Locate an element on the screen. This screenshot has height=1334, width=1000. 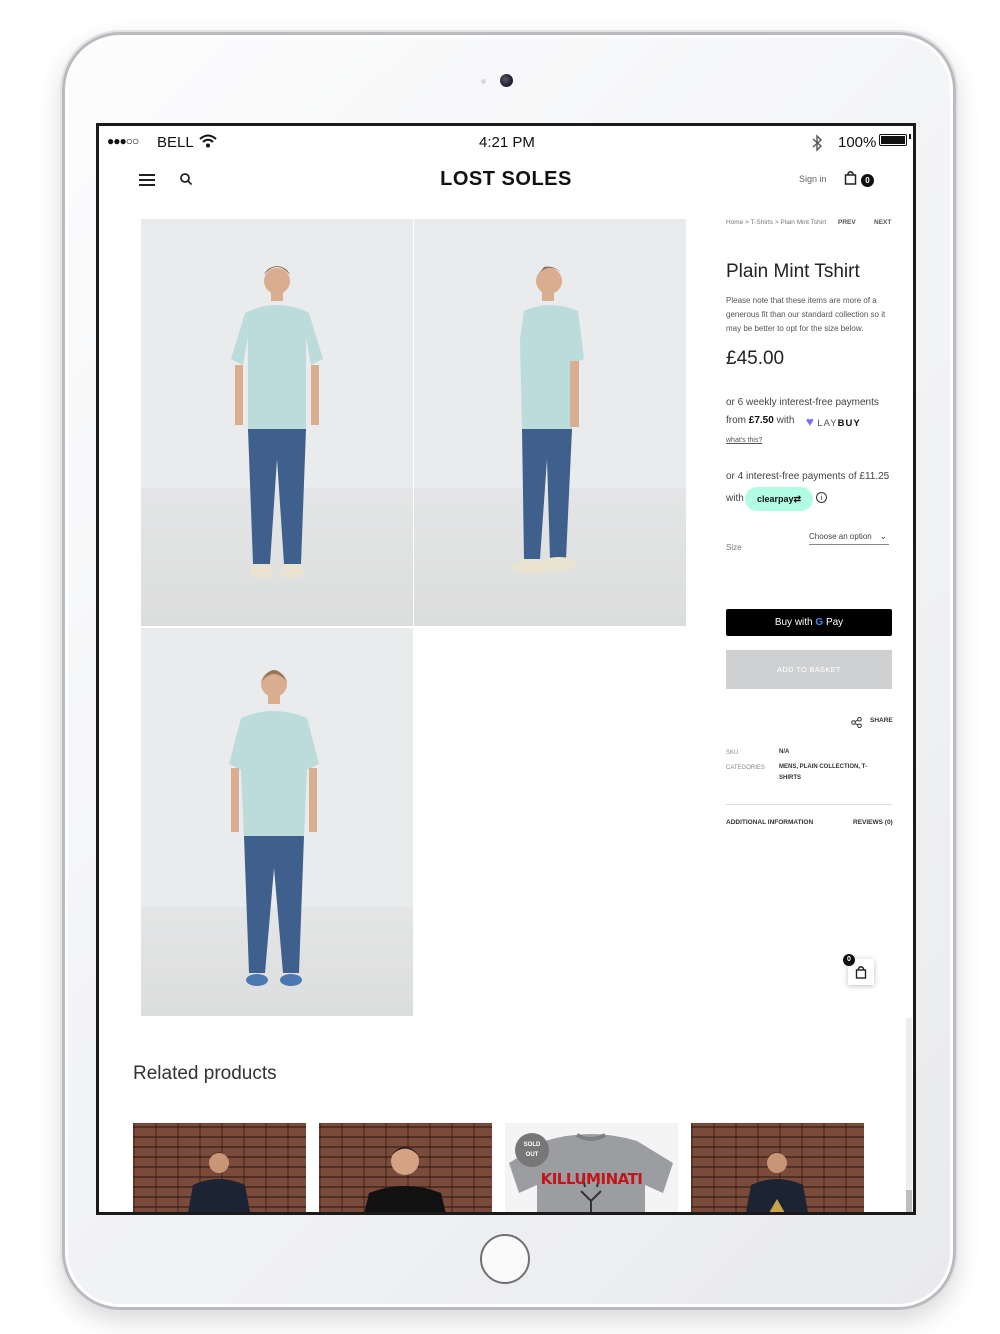
categories-label: CATEGORIES is located at coordinates (745, 768).